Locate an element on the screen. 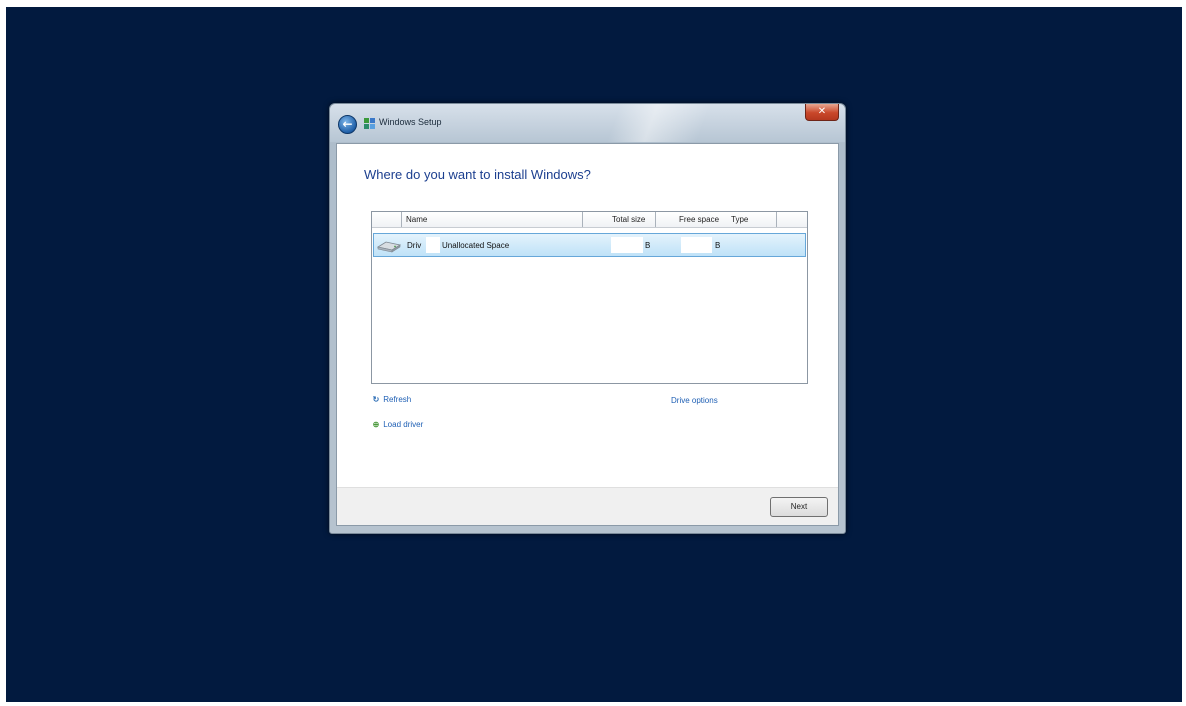  load-driver-link: ⊕ Load driver is located at coordinates (397, 424).